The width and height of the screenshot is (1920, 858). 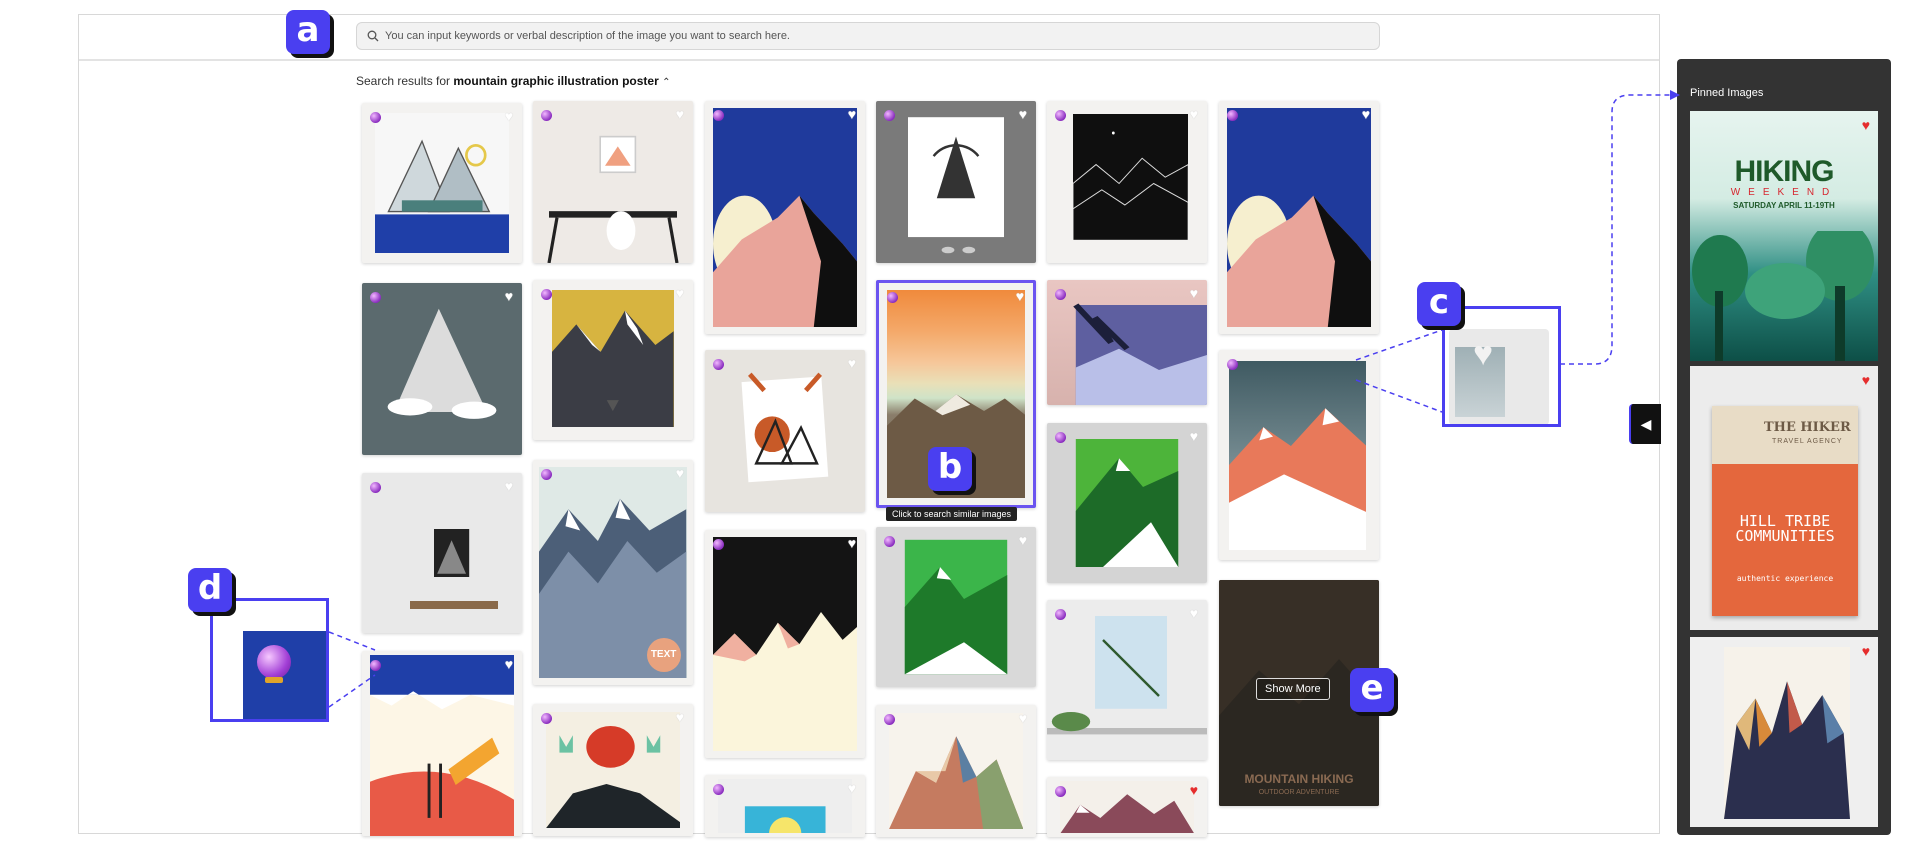 What do you see at coordinates (210, 590) in the screenshot?
I see `callout-d: d` at bounding box center [210, 590].